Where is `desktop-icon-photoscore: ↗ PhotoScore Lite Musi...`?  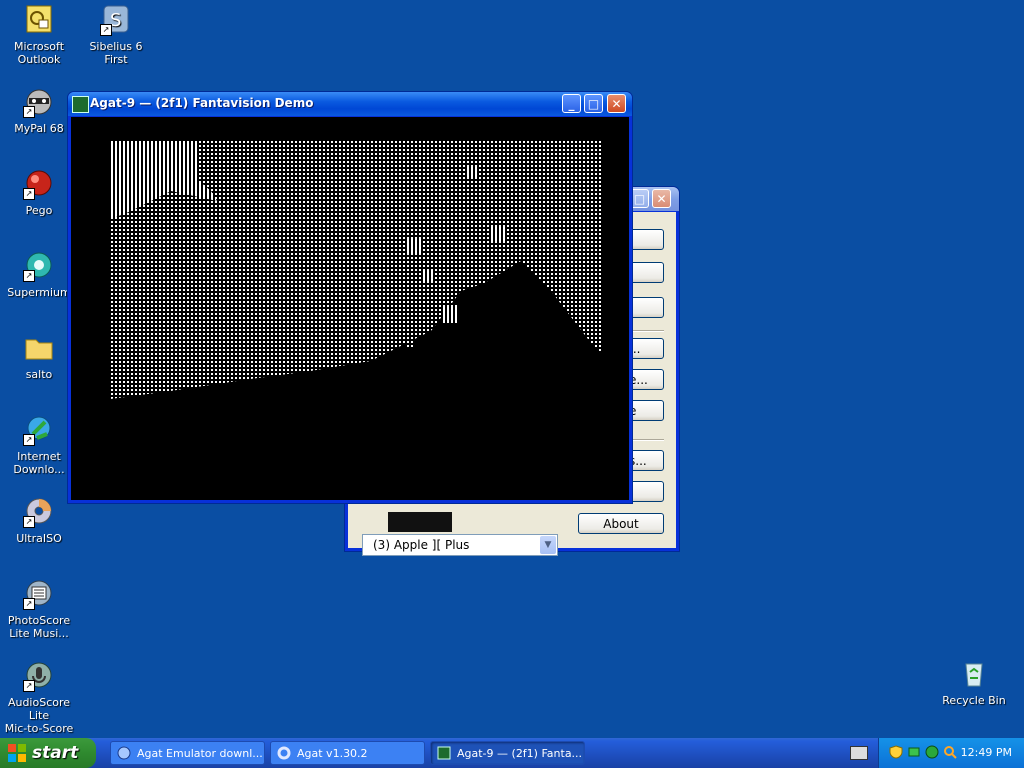 desktop-icon-photoscore: ↗ PhotoScore Lite Musi... is located at coordinates (39, 609).